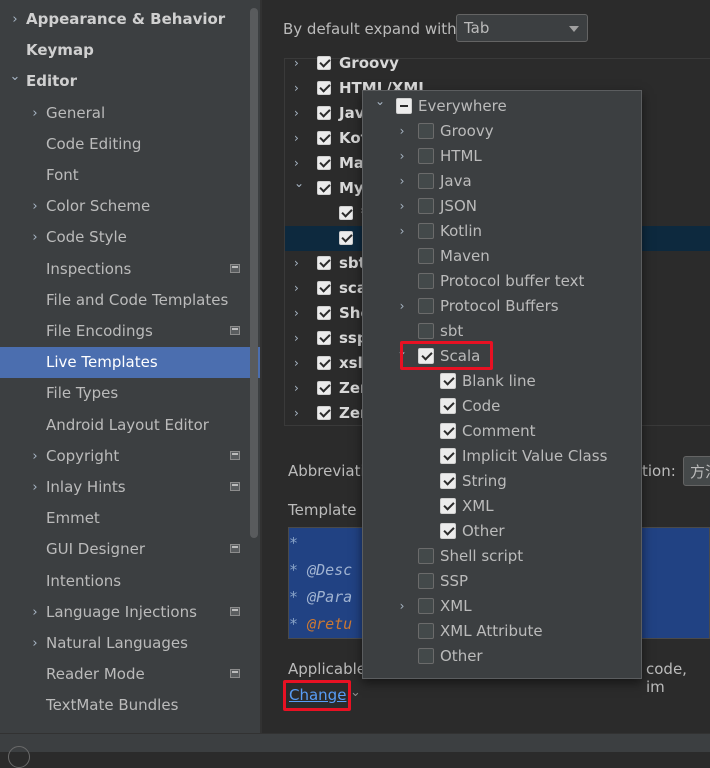  I want to click on context-item-implicit-value-class: Implicit Value Class, so click(502, 456).